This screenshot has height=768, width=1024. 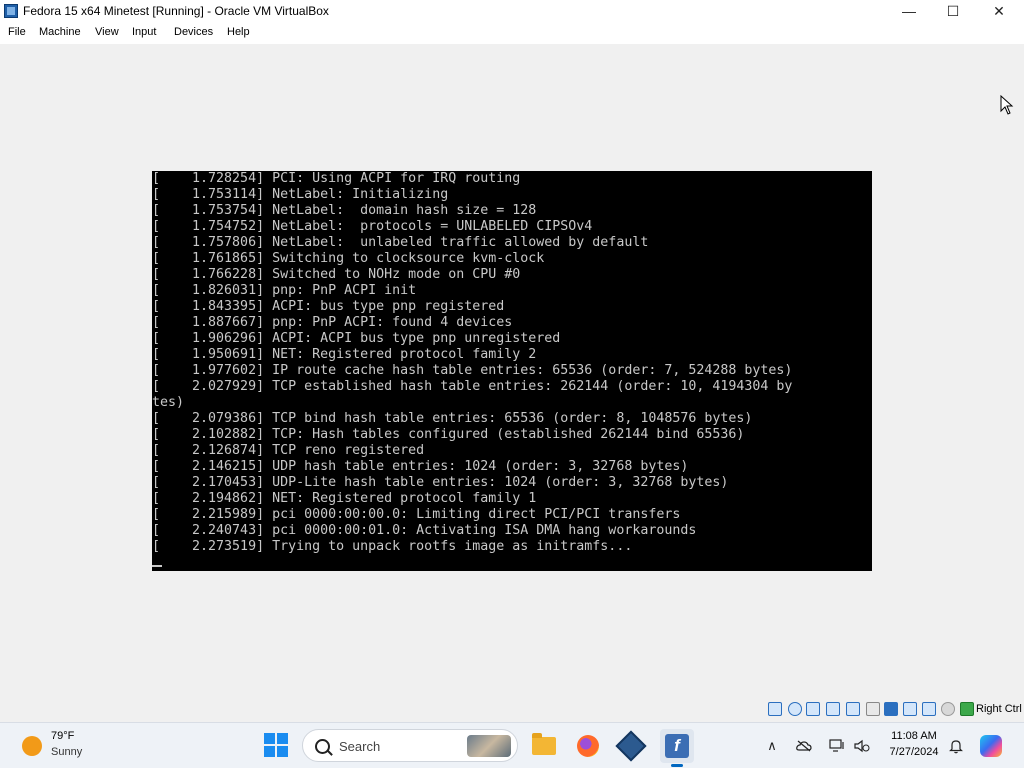 I want to click on console-line: [ 1.753114] NetLabel: Initializing, so click(x=300, y=194).